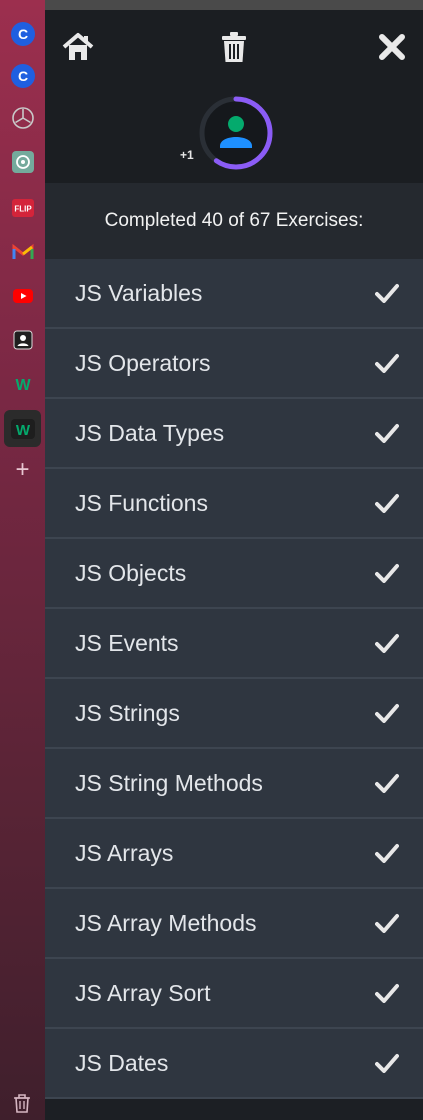 This screenshot has height=1120, width=423. Describe the element at coordinates (236, 124) in the screenshot. I see `avatar-head` at that location.